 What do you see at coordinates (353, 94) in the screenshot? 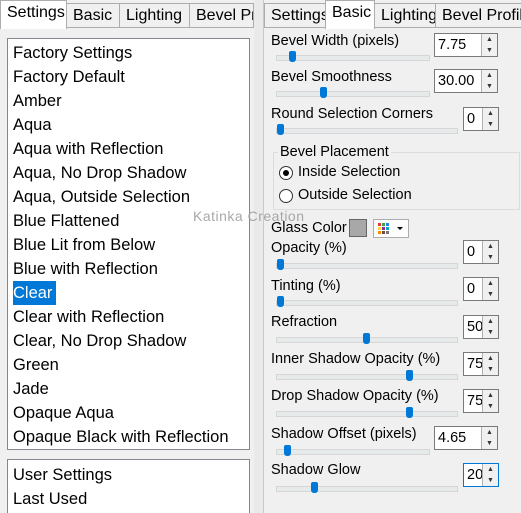
I see `bevel-smoothness-slider` at bounding box center [353, 94].